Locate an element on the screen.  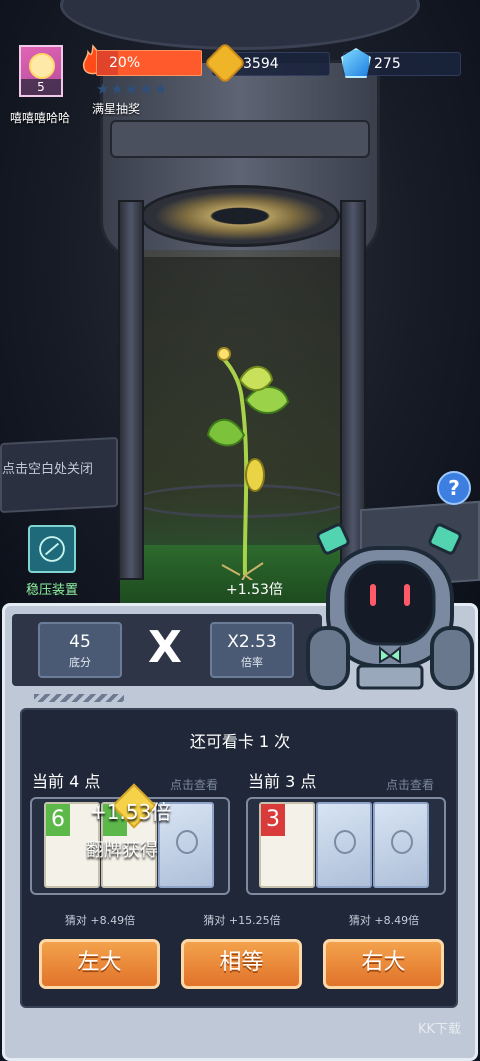
avatar-face is located at coordinates (42, 66).